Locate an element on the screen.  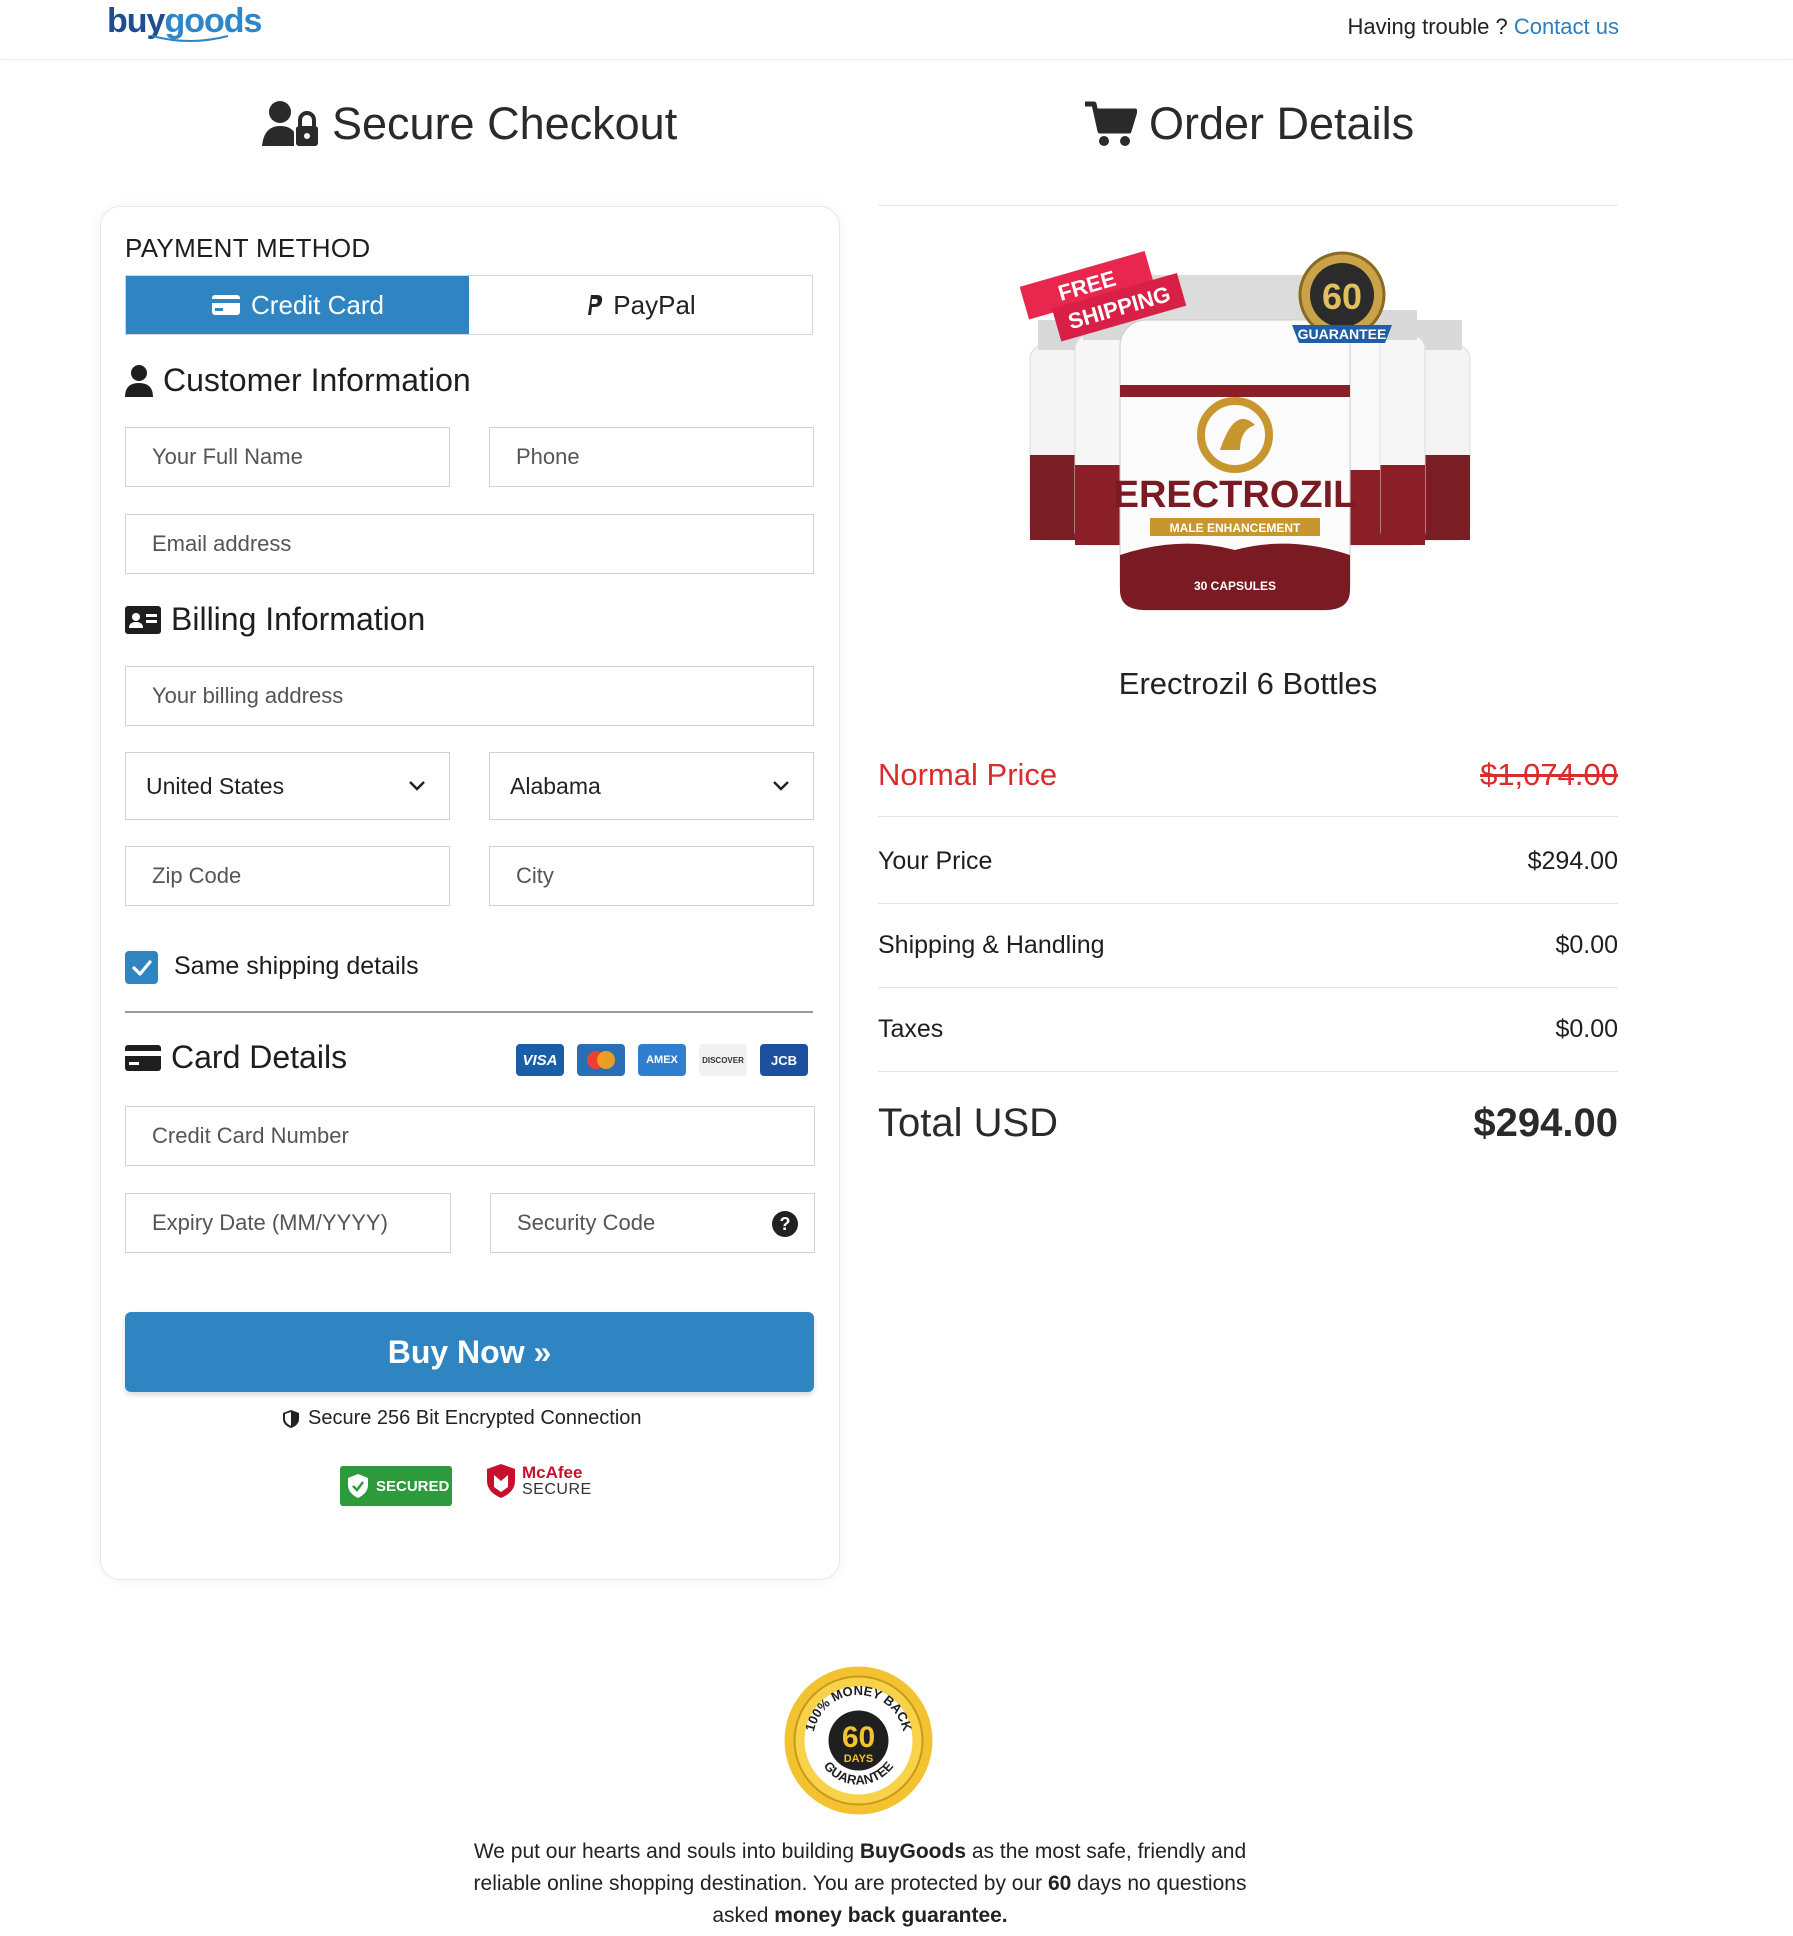
user-icon is located at coordinates (139, 380).